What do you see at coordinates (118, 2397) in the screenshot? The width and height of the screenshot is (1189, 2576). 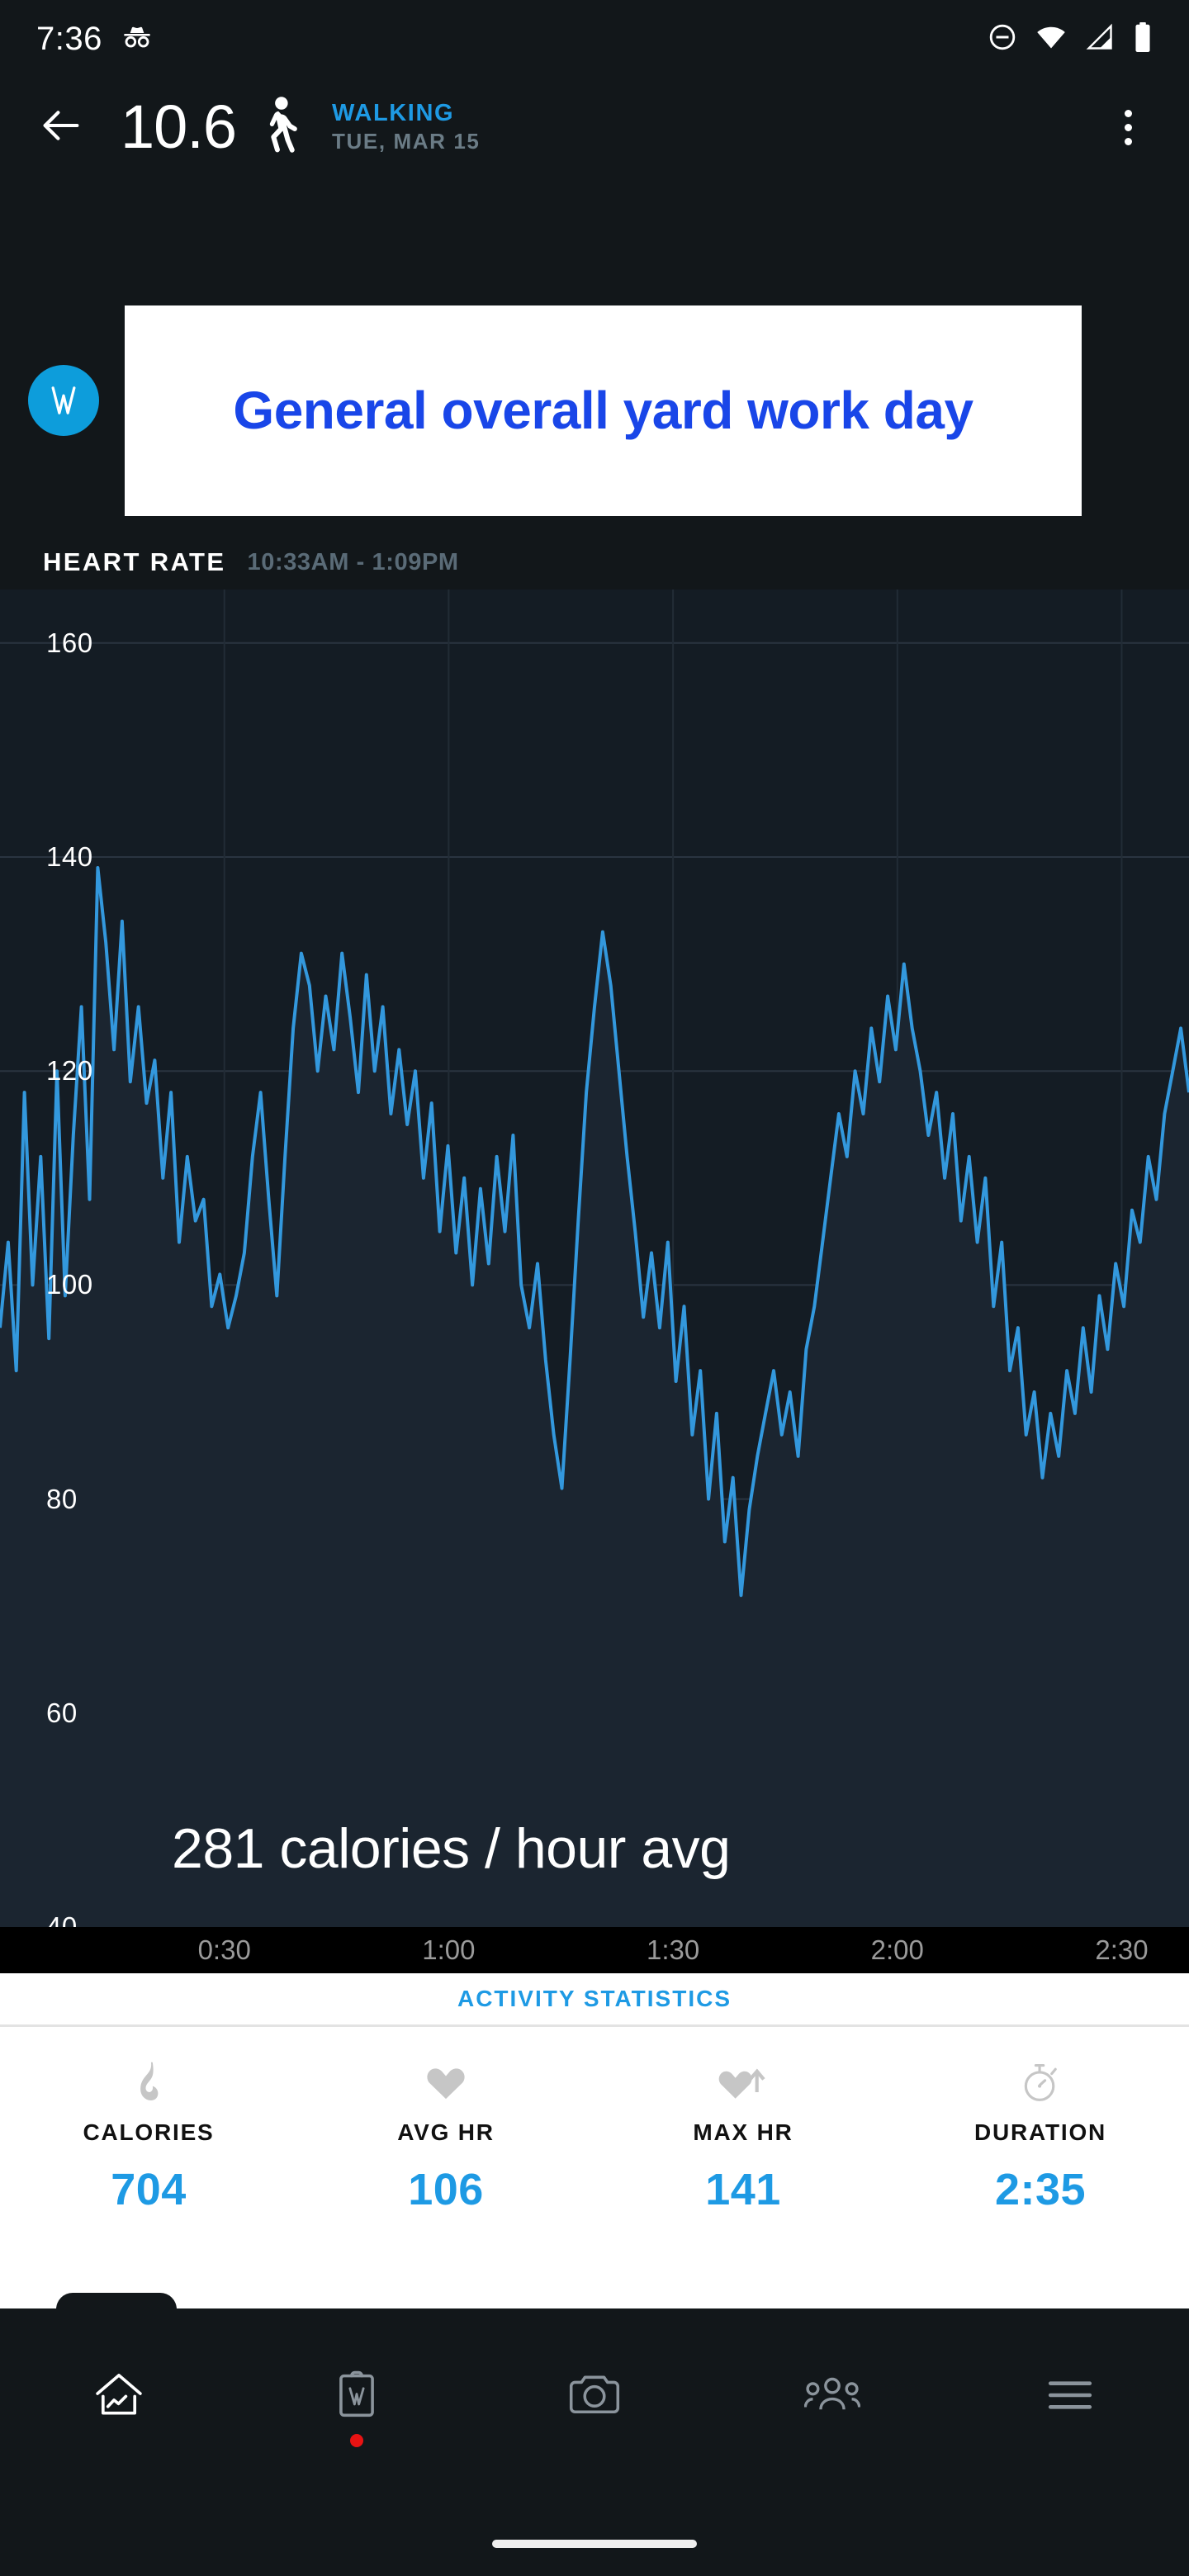 I see `home-chart-icon` at bounding box center [118, 2397].